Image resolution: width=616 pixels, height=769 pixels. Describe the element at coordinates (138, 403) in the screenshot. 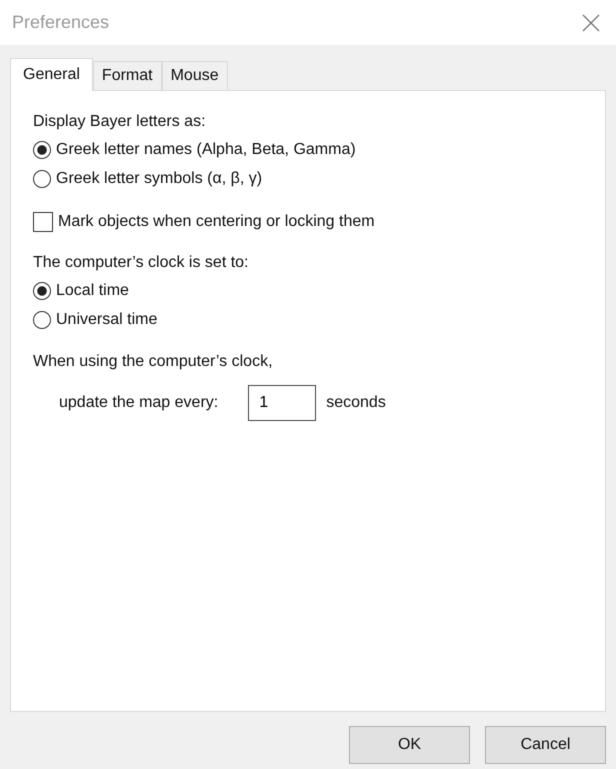

I see `field-label: update the map every:` at that location.